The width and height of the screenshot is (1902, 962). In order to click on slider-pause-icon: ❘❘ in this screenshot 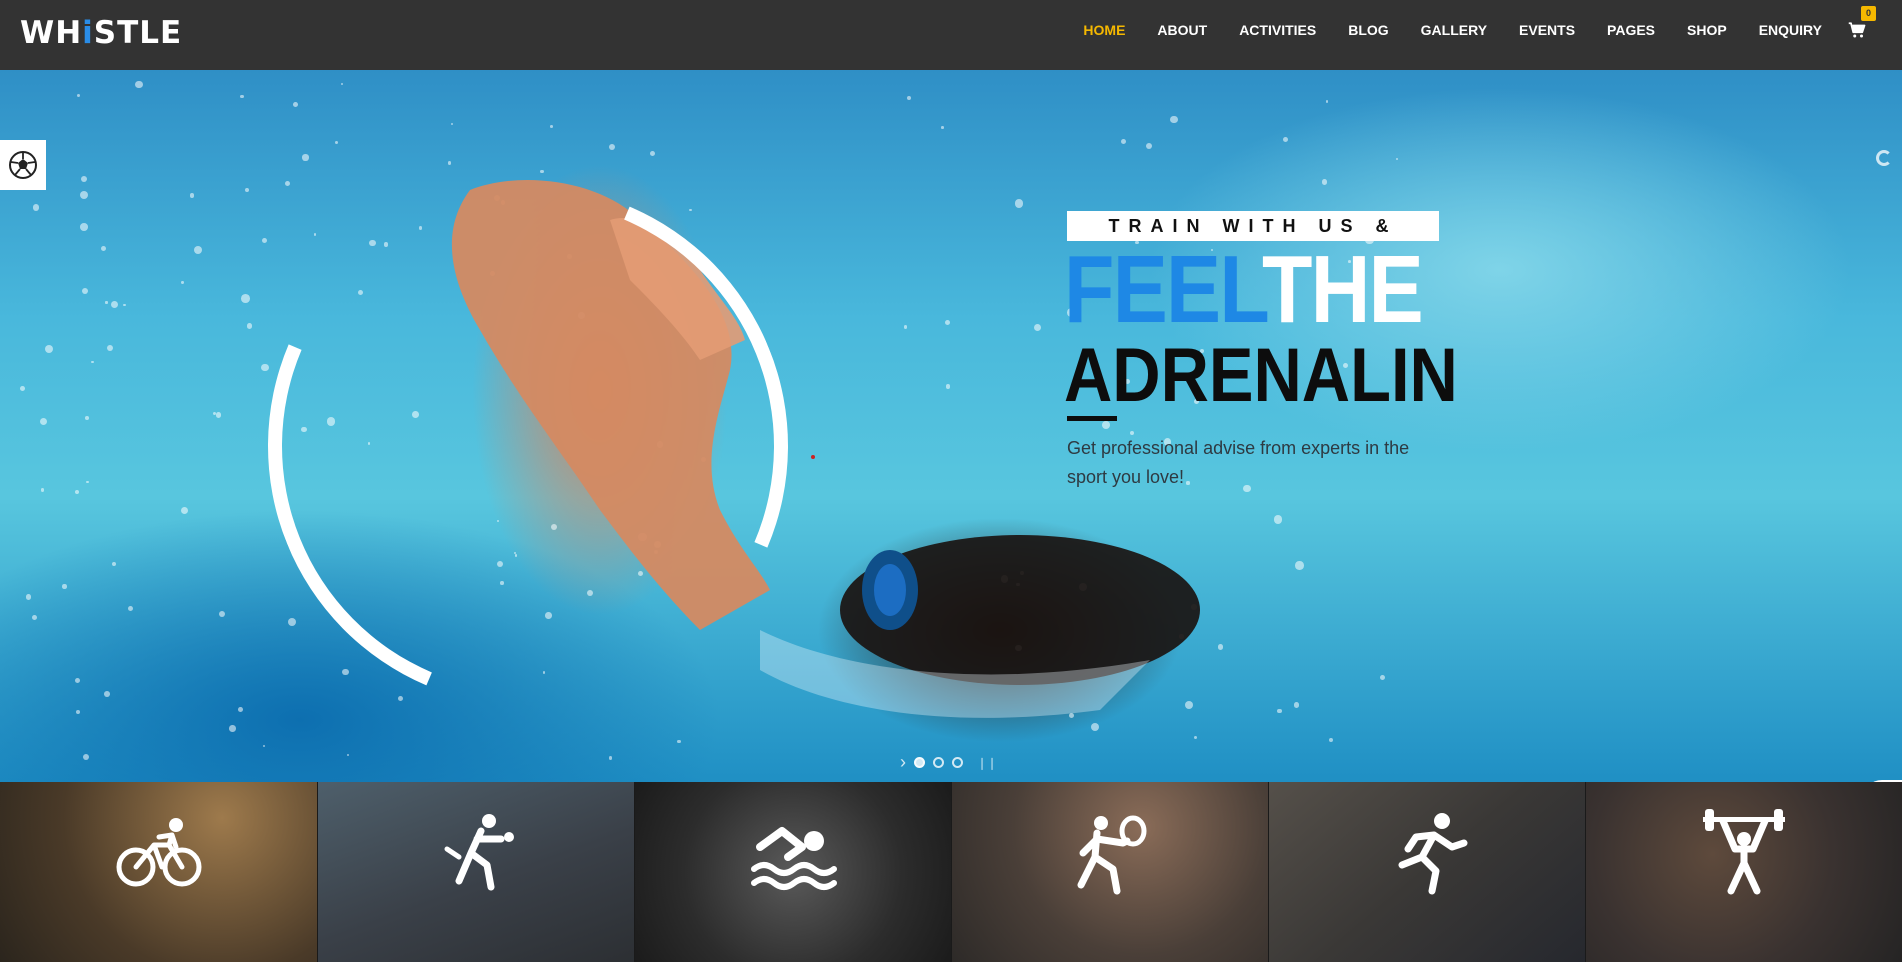, I will do `click(987, 763)`.